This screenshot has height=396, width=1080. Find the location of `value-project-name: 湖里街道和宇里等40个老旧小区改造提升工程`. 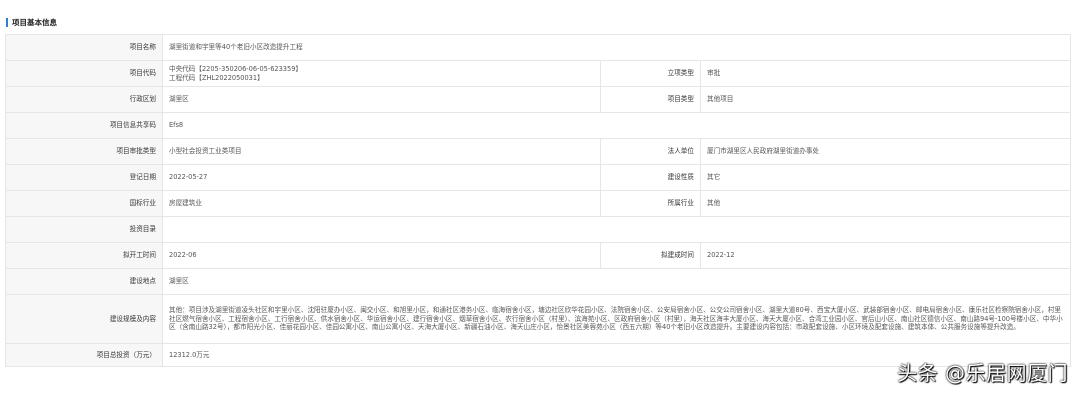

value-project-name: 湖里街道和宇里等40个老旧小区改造提升工程 is located at coordinates (616, 47).